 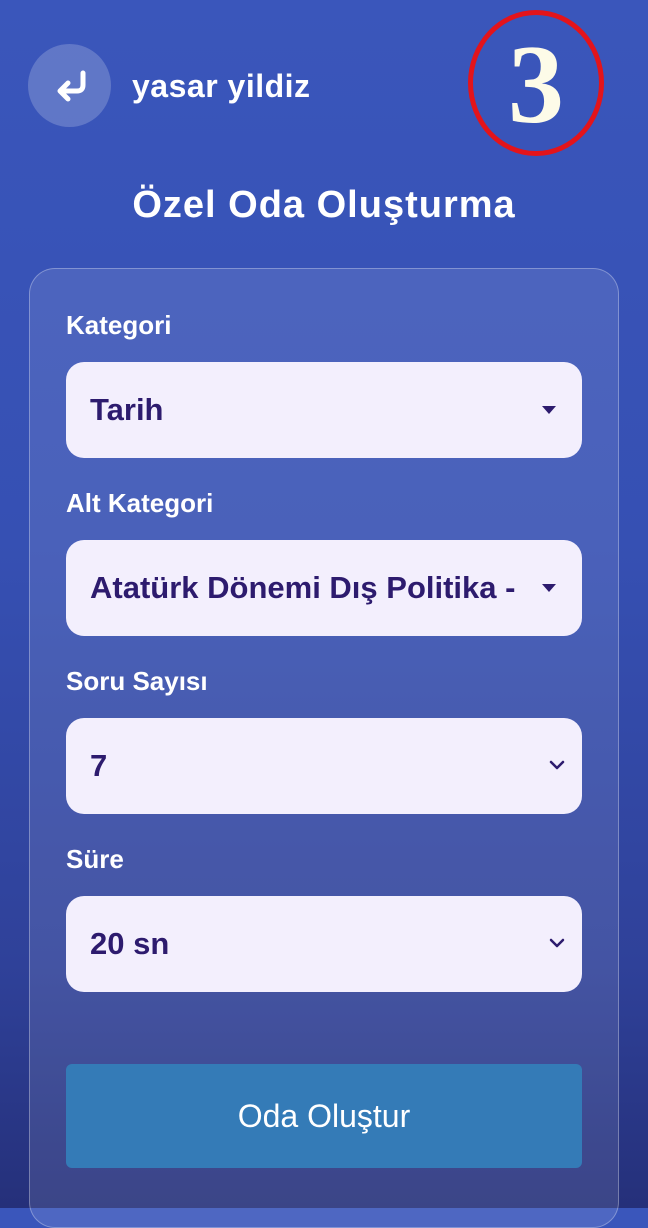 What do you see at coordinates (324, 1116) in the screenshot?
I see `create-room-button: Oda Oluştur` at bounding box center [324, 1116].